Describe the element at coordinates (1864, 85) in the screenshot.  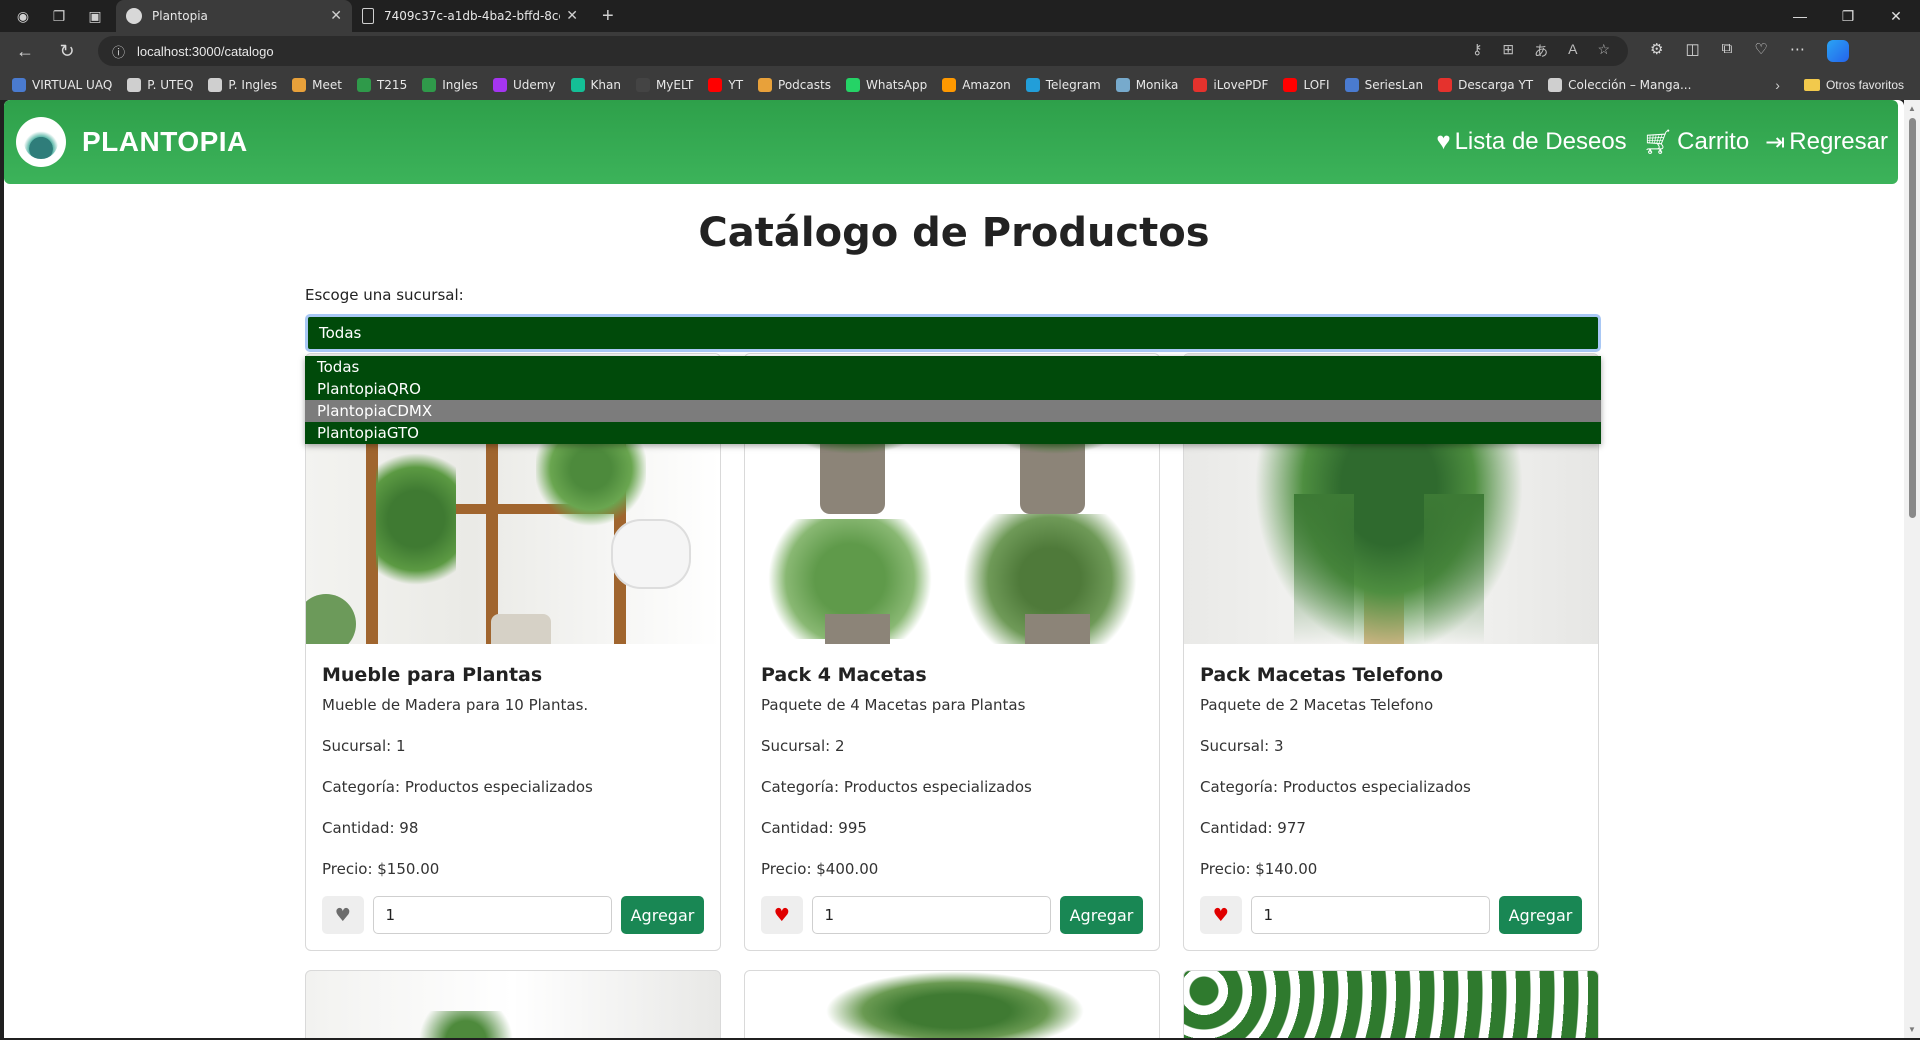
I see `other-favorites-label: Otros favoritos` at that location.